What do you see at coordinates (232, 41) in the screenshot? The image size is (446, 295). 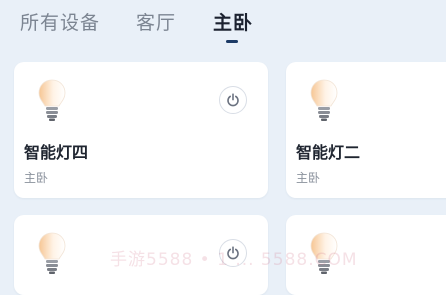 I see `active-tab-indicator` at bounding box center [232, 41].